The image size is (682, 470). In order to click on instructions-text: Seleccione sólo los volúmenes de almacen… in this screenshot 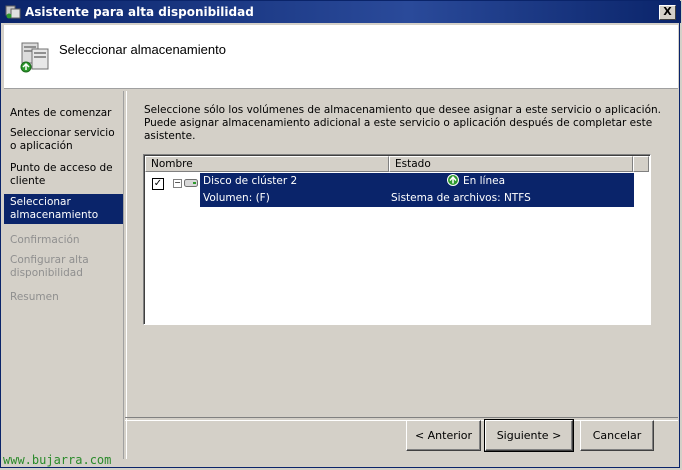, I will do `click(406, 123)`.